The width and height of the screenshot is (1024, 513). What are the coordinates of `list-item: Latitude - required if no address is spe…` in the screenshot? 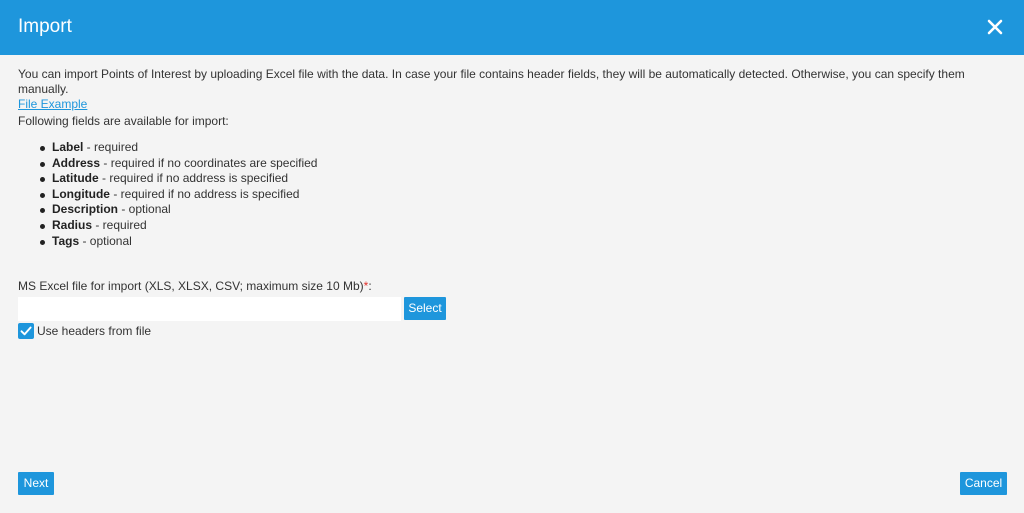 It's located at (167, 179).